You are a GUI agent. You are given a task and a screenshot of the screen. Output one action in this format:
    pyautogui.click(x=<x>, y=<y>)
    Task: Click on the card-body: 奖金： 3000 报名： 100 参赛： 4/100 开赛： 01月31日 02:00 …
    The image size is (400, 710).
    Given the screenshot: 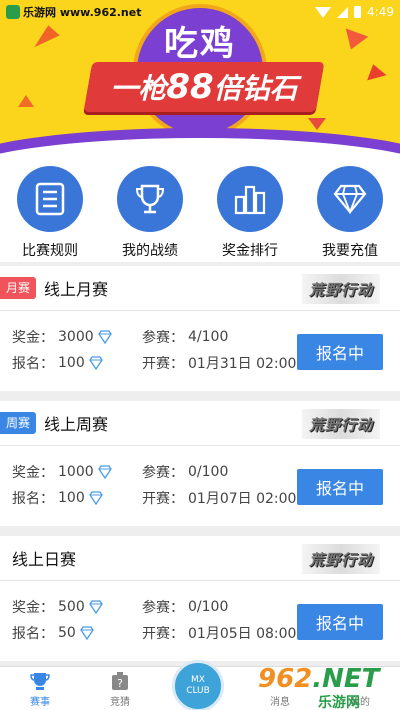 What is the action you would take?
    pyautogui.click(x=200, y=351)
    